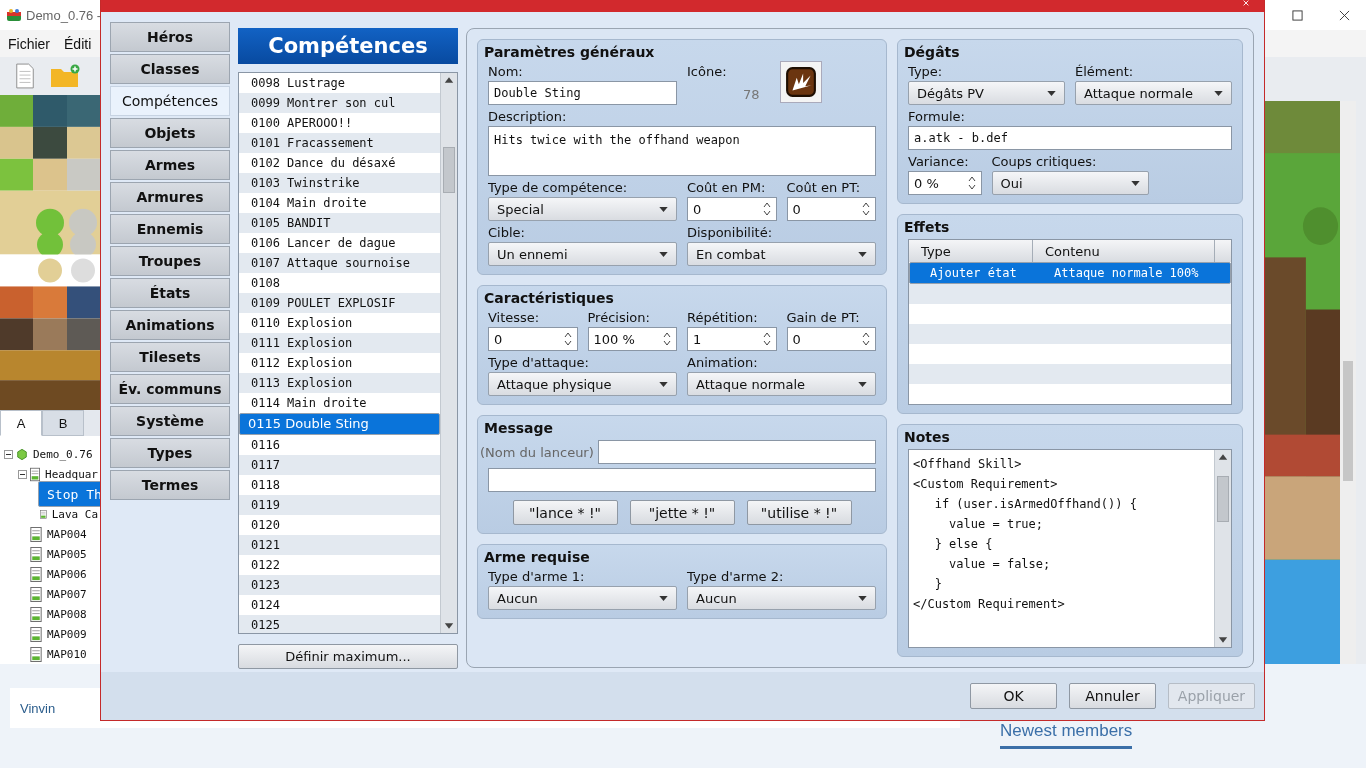  I want to click on group-title: Effets, so click(927, 227).